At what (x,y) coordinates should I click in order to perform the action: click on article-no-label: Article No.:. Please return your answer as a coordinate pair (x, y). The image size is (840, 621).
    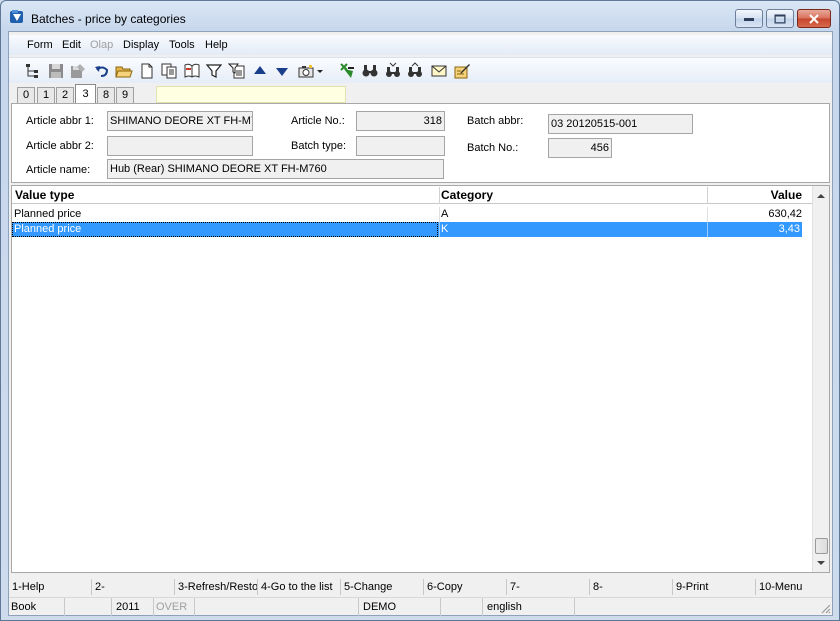
    Looking at the image, I should click on (318, 121).